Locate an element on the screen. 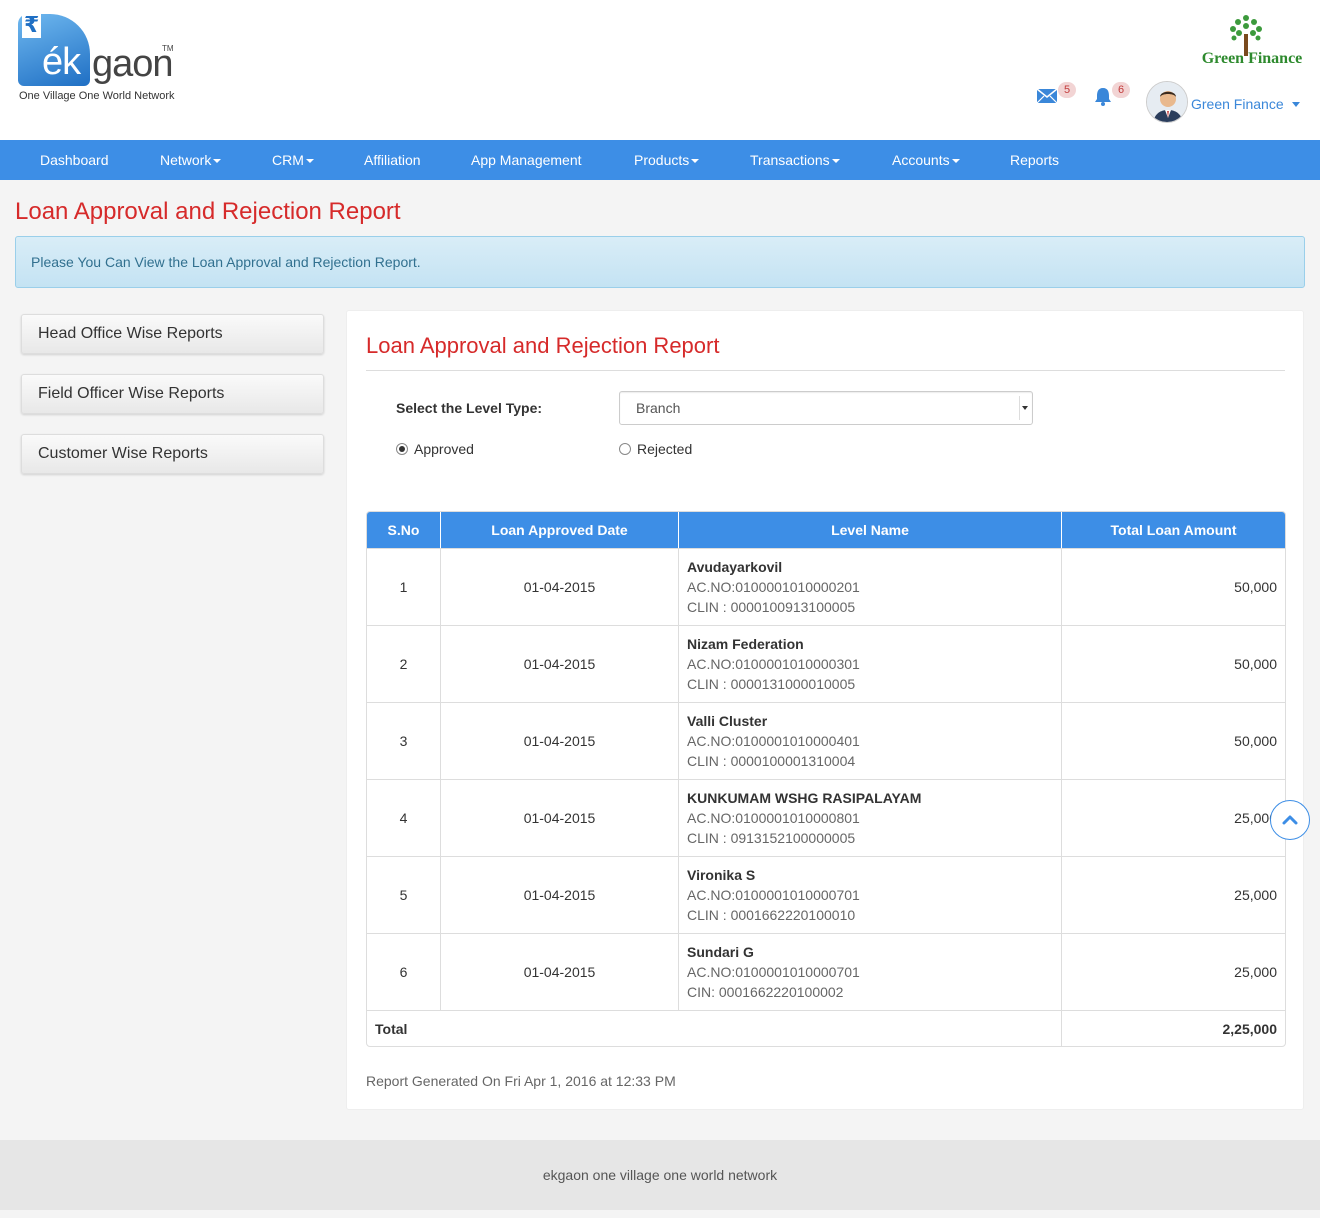 The height and width of the screenshot is (1218, 1320). cell-sno: 1 is located at coordinates (404, 586).